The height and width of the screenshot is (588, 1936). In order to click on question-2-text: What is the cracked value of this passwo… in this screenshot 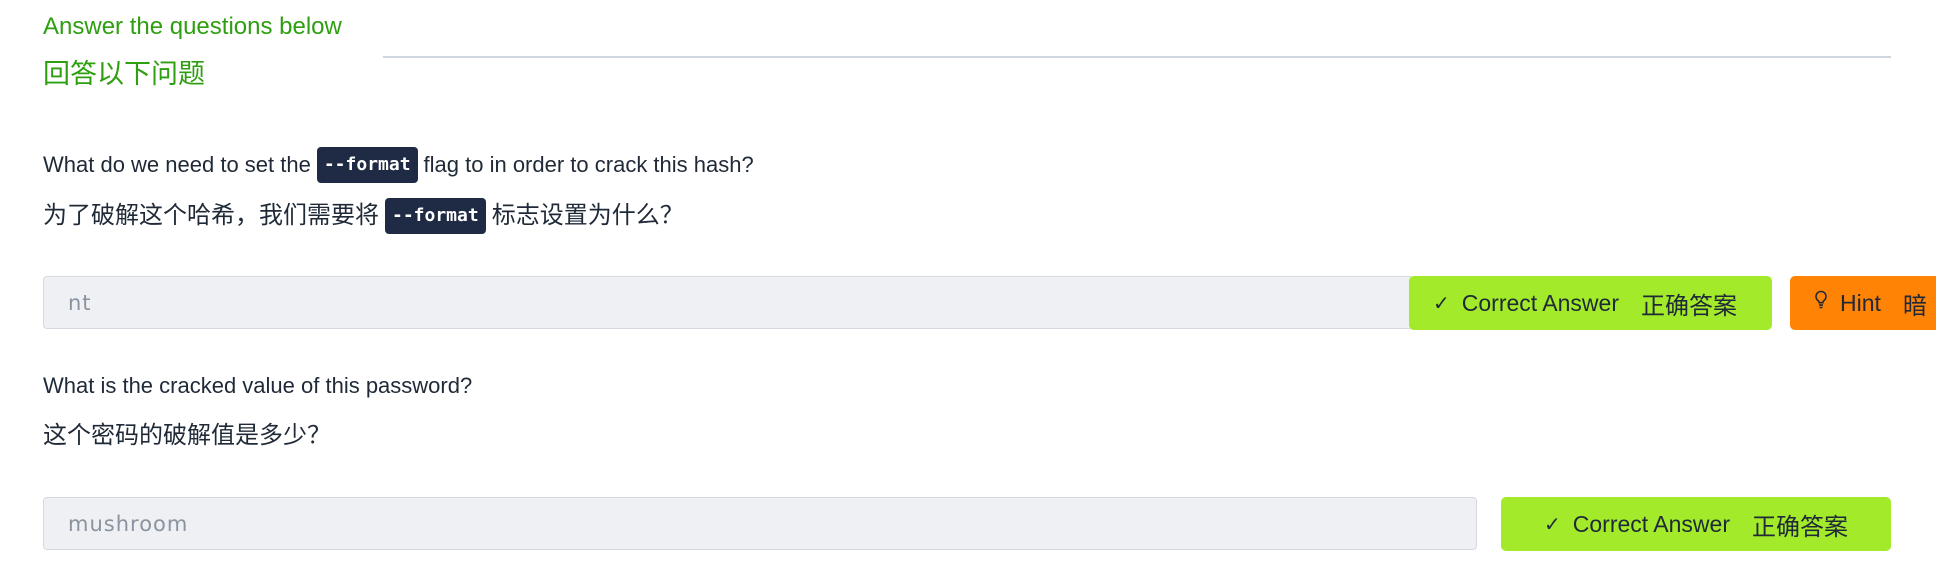, I will do `click(258, 385)`.